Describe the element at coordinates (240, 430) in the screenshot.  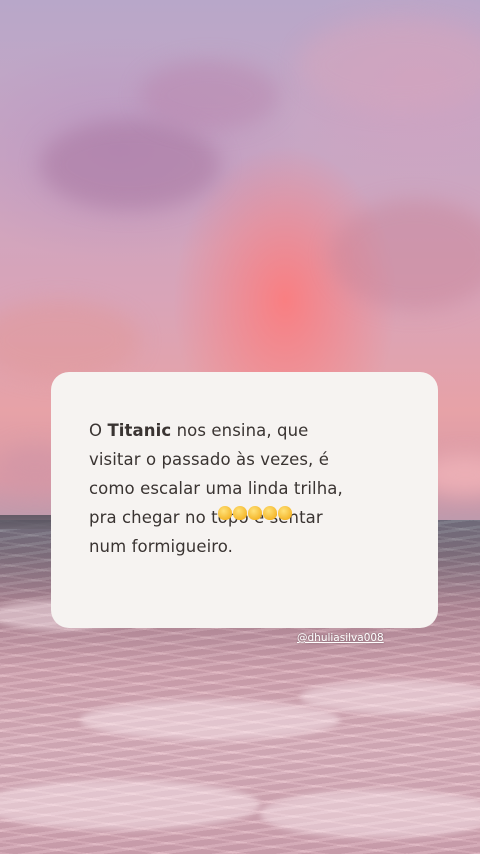
I see `quote-line1-rest: nos ensina, que` at that location.